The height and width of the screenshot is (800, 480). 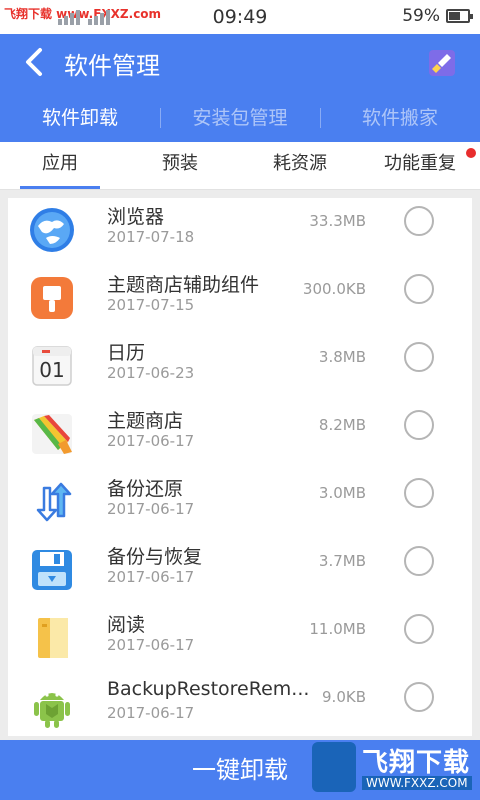 What do you see at coordinates (126, 353) in the screenshot?
I see `app-name: 日历` at bounding box center [126, 353].